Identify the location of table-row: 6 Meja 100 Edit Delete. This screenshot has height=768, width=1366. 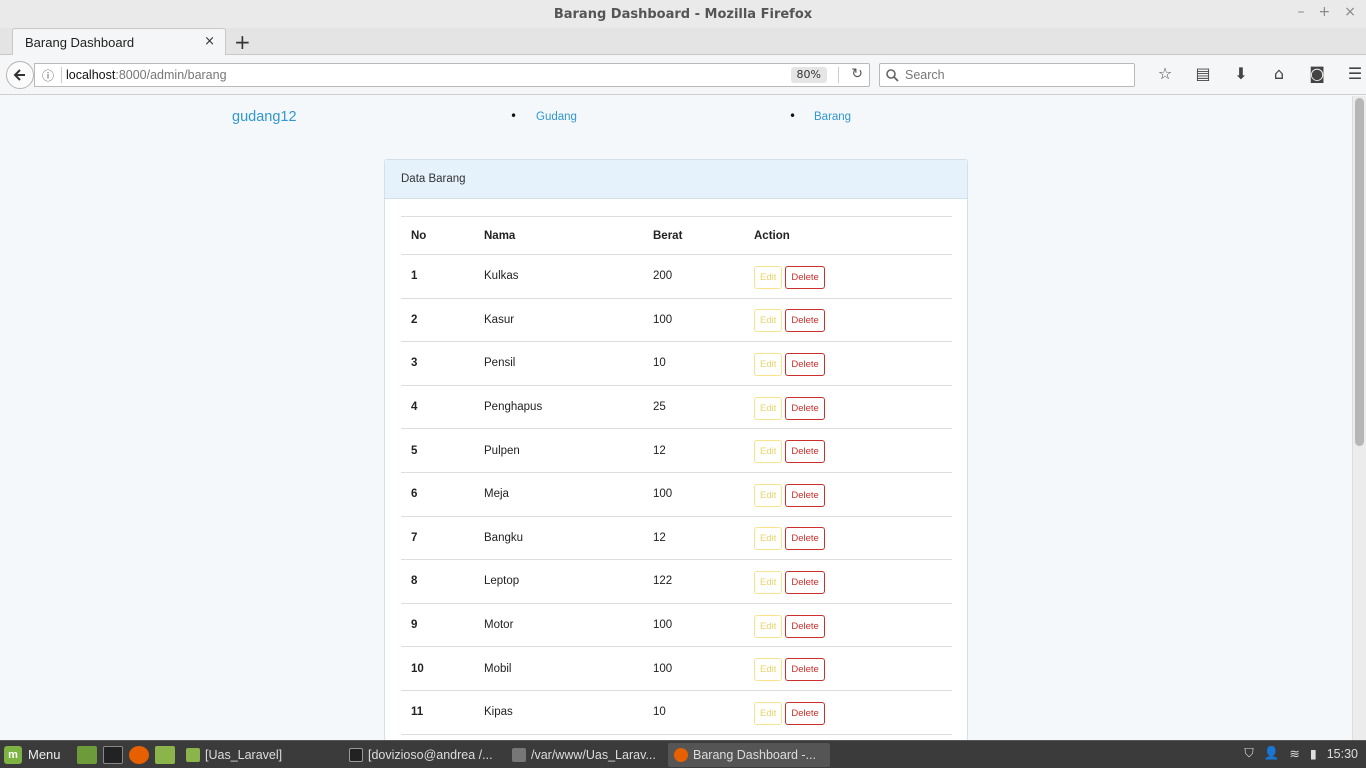
(676, 494).